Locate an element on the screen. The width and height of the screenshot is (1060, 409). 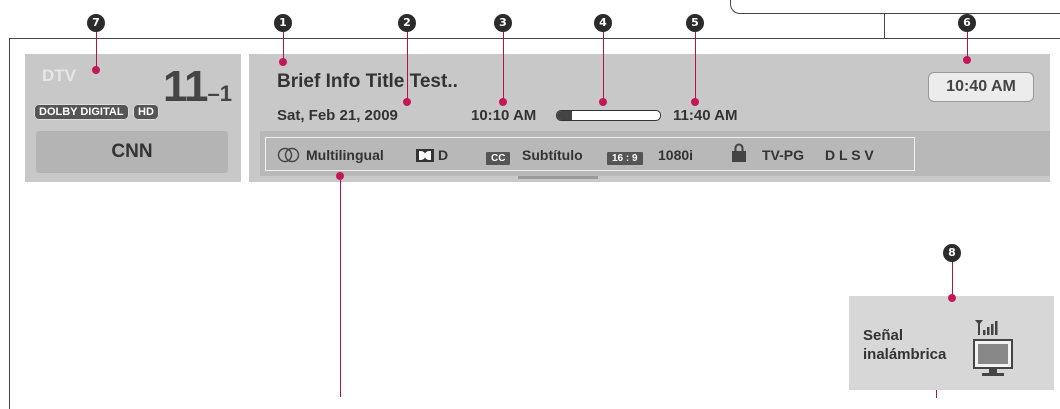
dolby-suffix: D is located at coordinates (443, 155).